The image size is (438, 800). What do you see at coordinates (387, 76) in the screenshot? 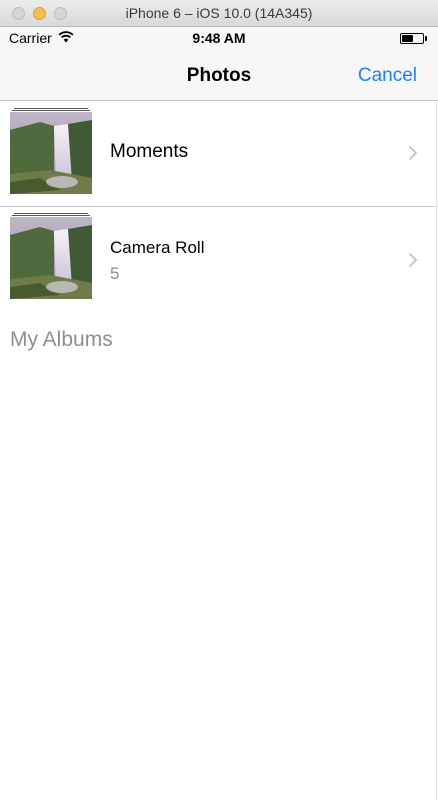
I see `cancel-button: Cancel` at bounding box center [387, 76].